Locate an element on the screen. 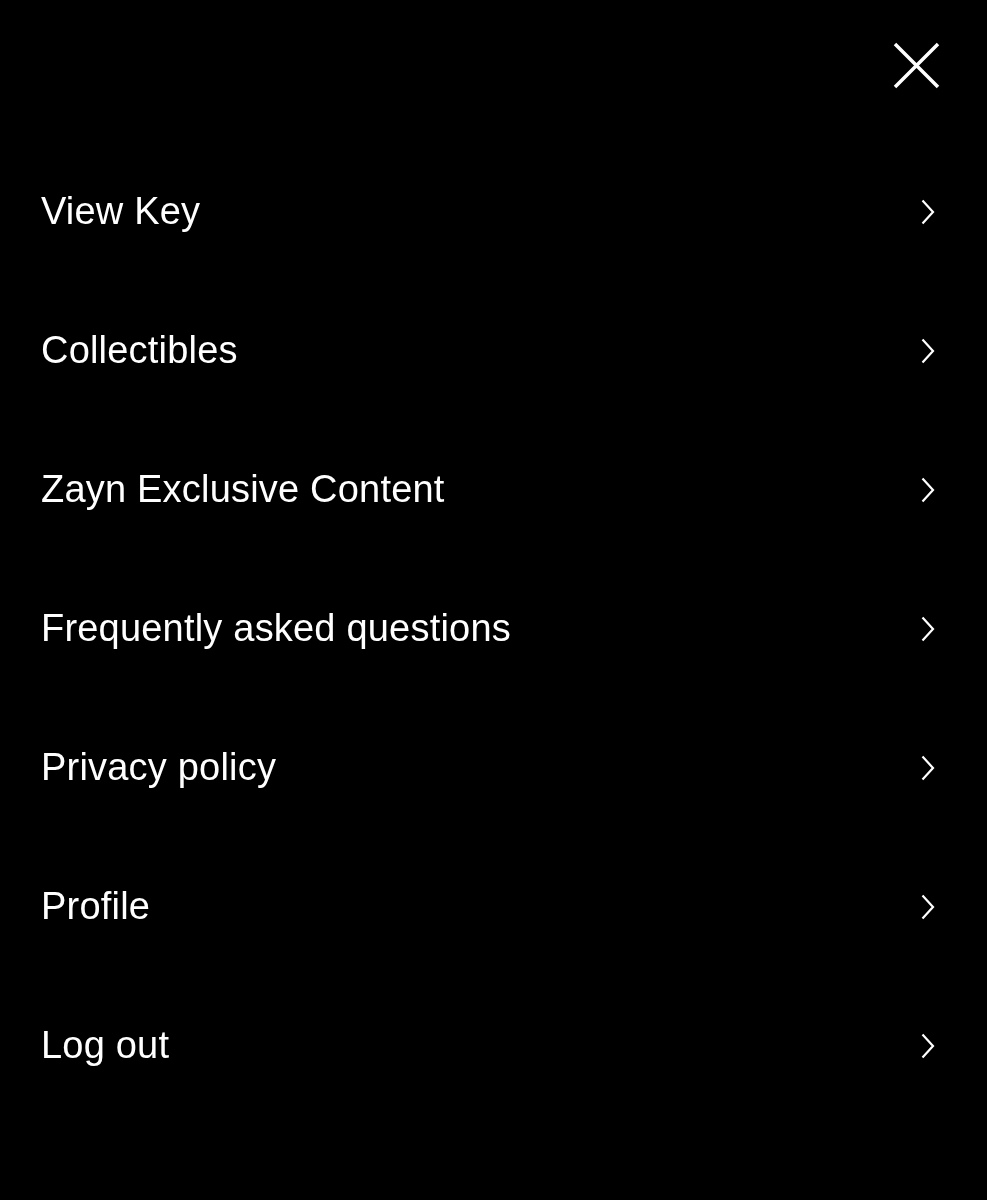  menu-item: Zayn Exclusive Content is located at coordinates (493, 489).